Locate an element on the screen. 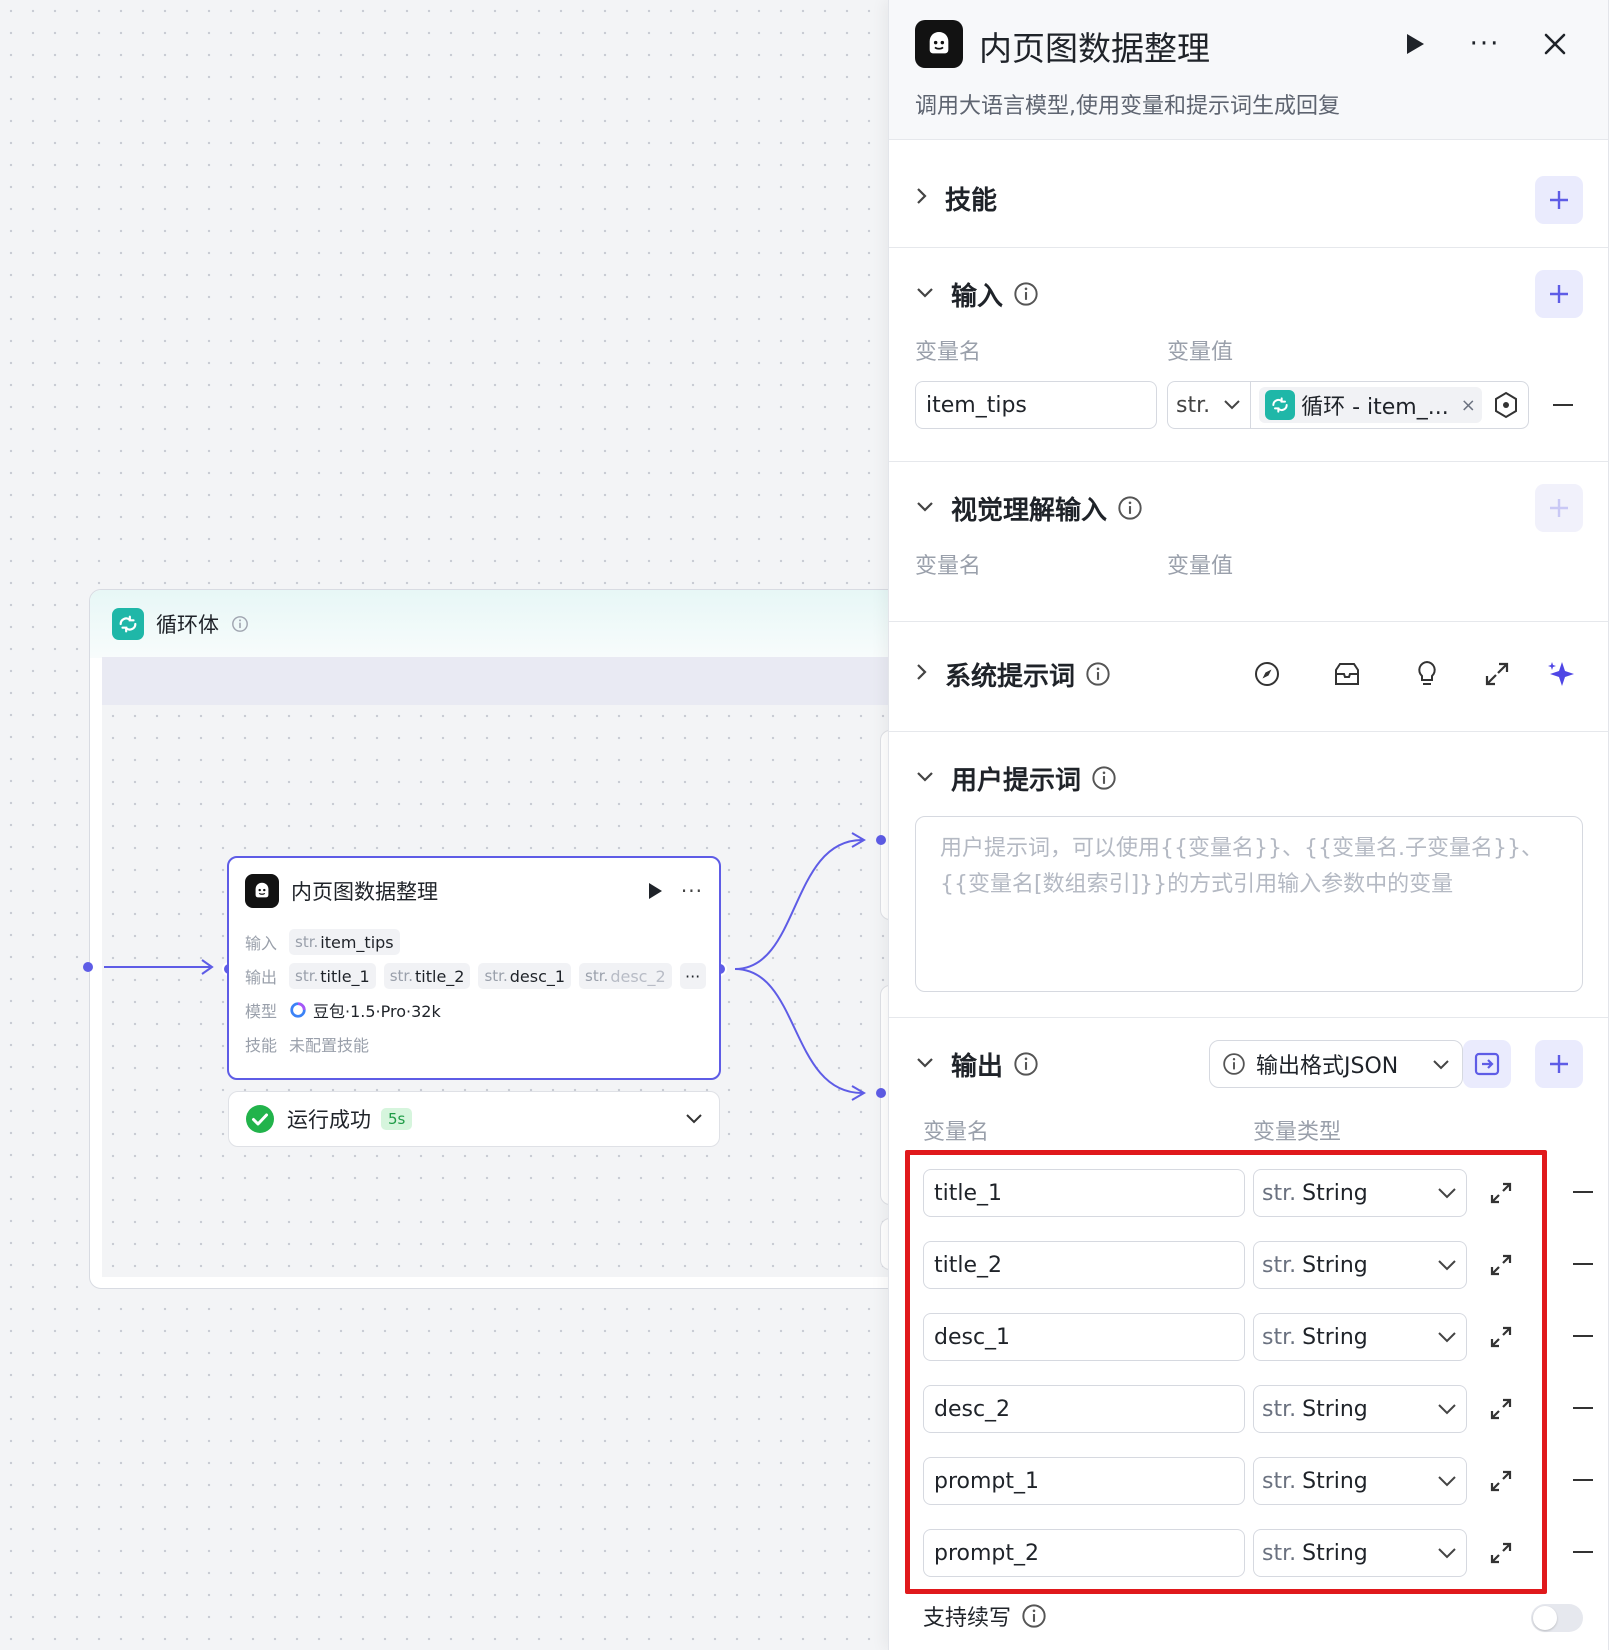 This screenshot has height=1650, width=1614. run-status-bar: 运行成功 5s is located at coordinates (474, 1119).